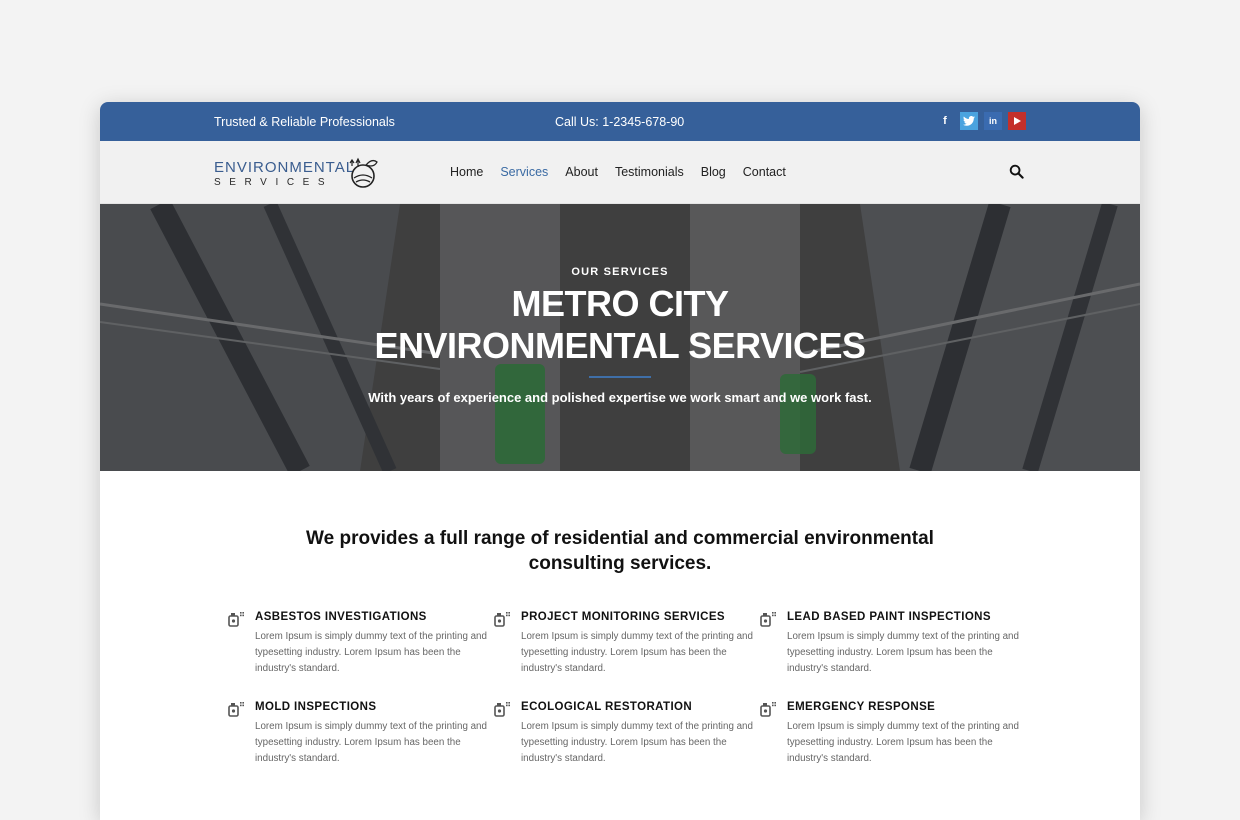  Describe the element at coordinates (861, 707) in the screenshot. I see `service-title: EMERGENCY RESPONSE` at that location.